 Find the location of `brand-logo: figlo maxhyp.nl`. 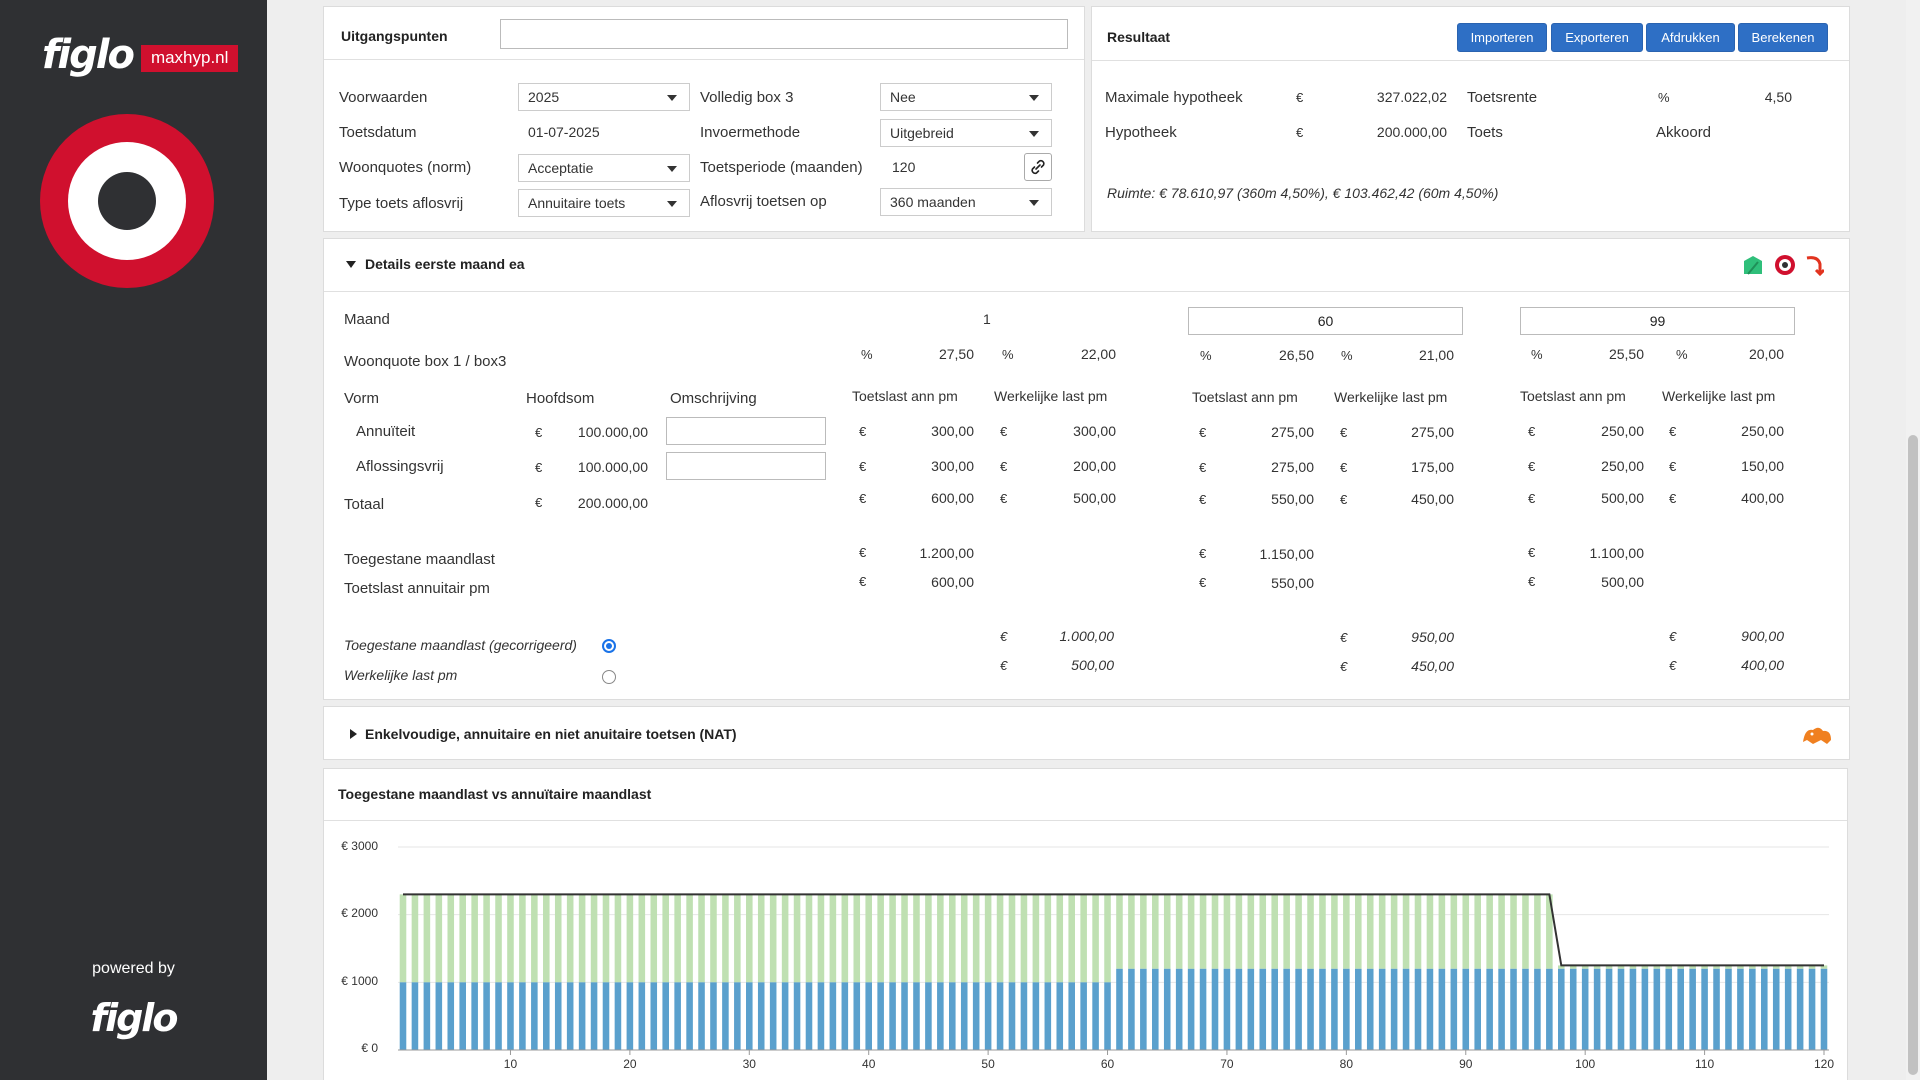

brand-logo: figlo maxhyp.nl is located at coordinates (140, 55).